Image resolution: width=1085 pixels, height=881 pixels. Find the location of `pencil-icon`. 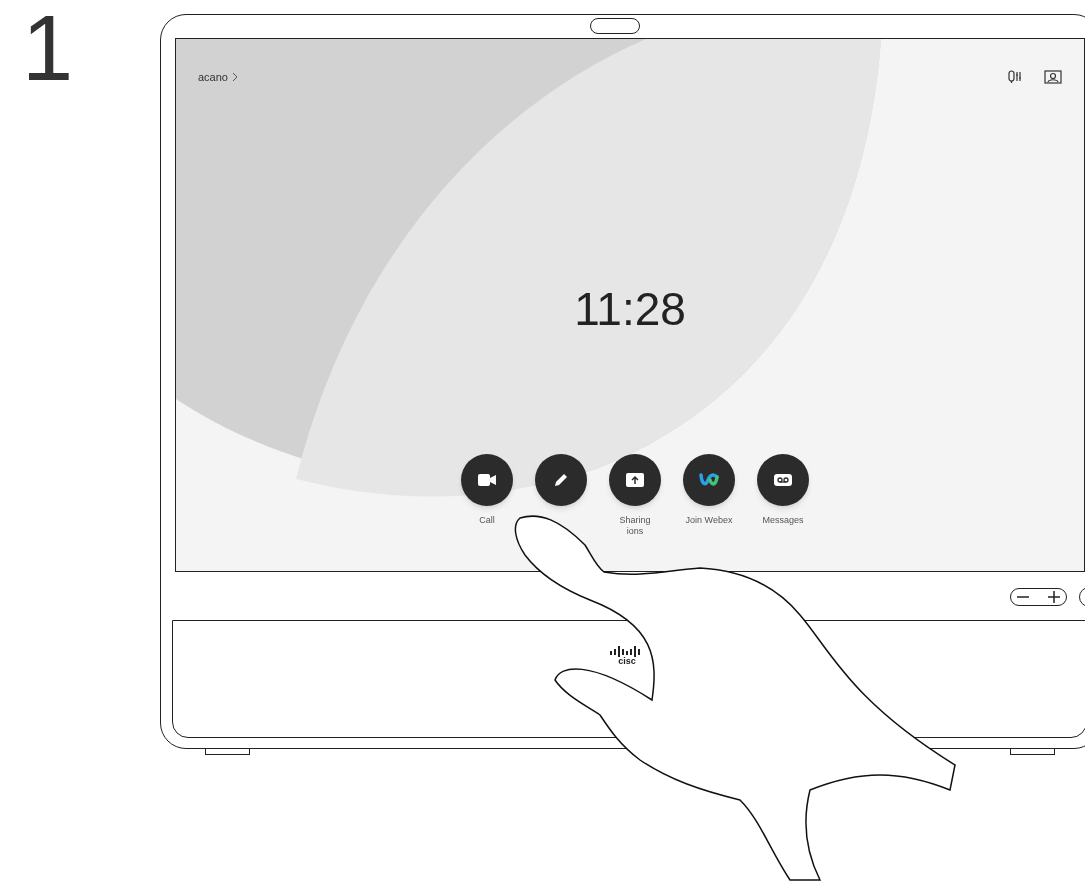

pencil-icon is located at coordinates (561, 479).